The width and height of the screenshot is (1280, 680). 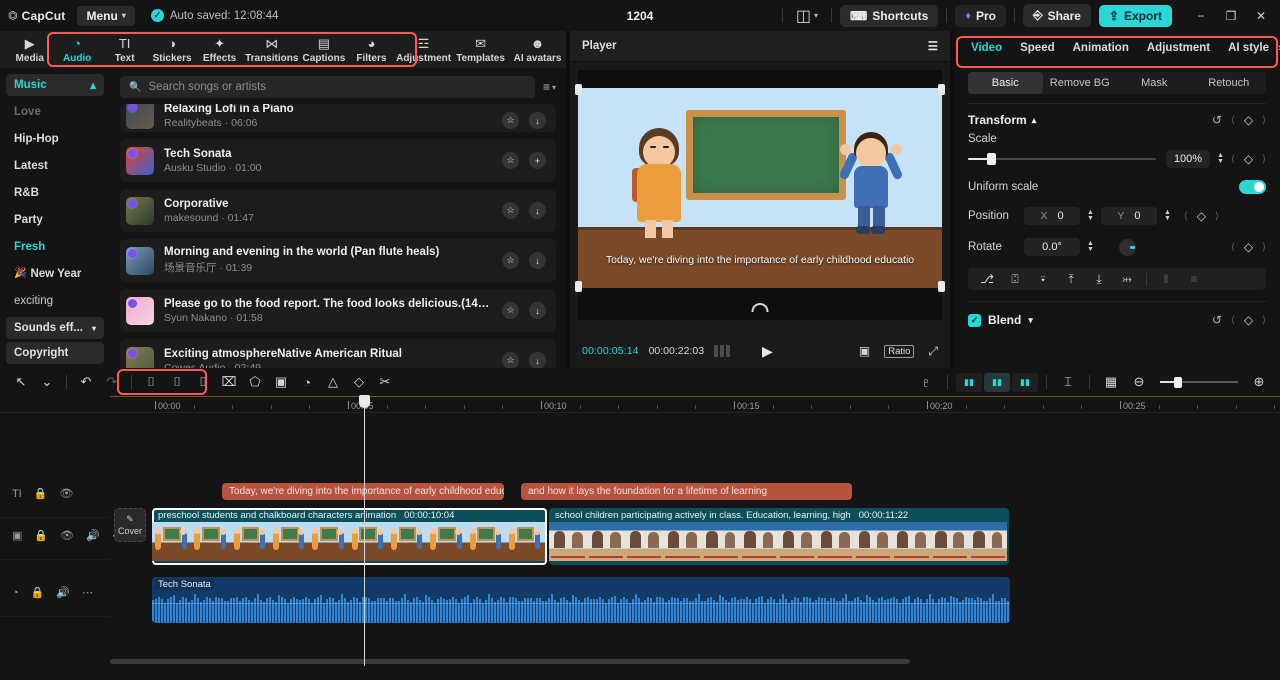 I want to click on distribute-v-icon: ≡, so click(x=1194, y=279).